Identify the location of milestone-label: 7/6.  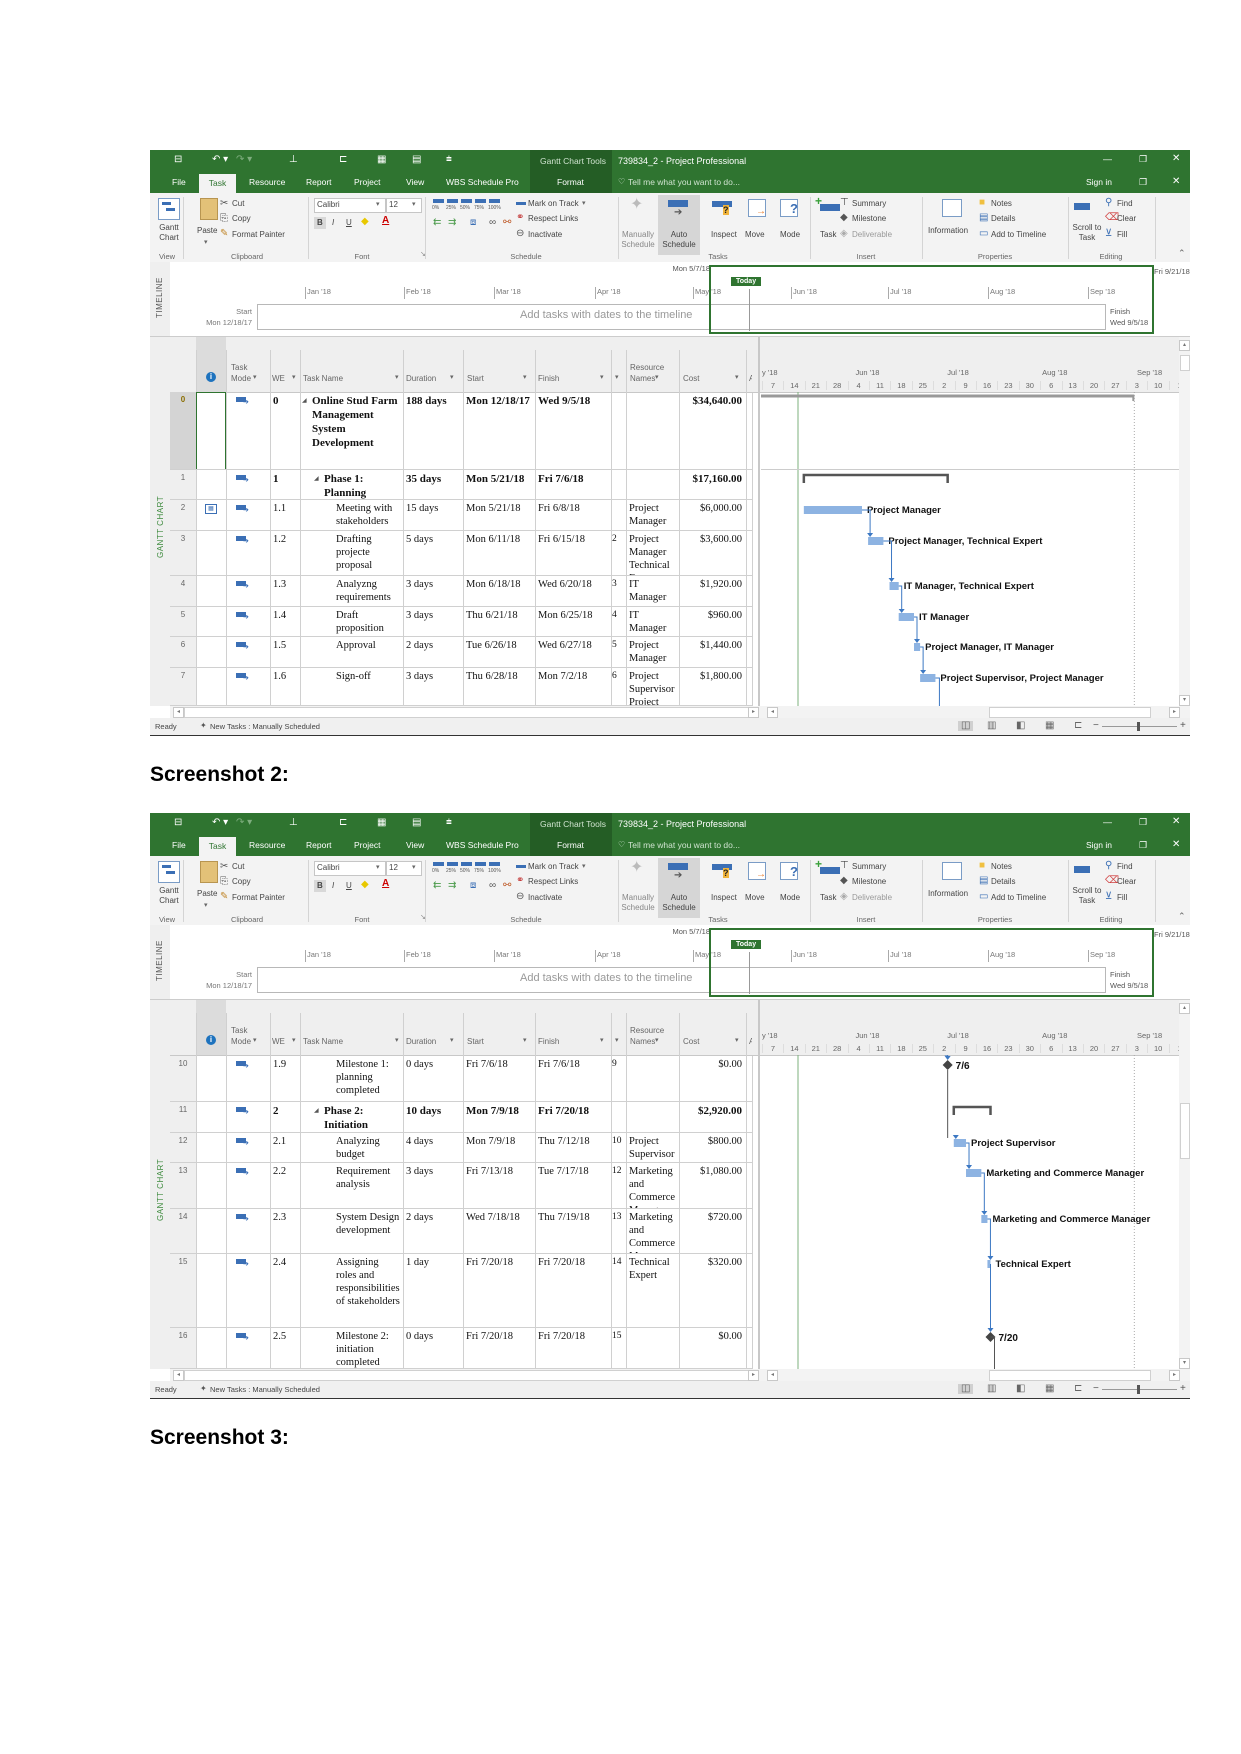
(963, 1066).